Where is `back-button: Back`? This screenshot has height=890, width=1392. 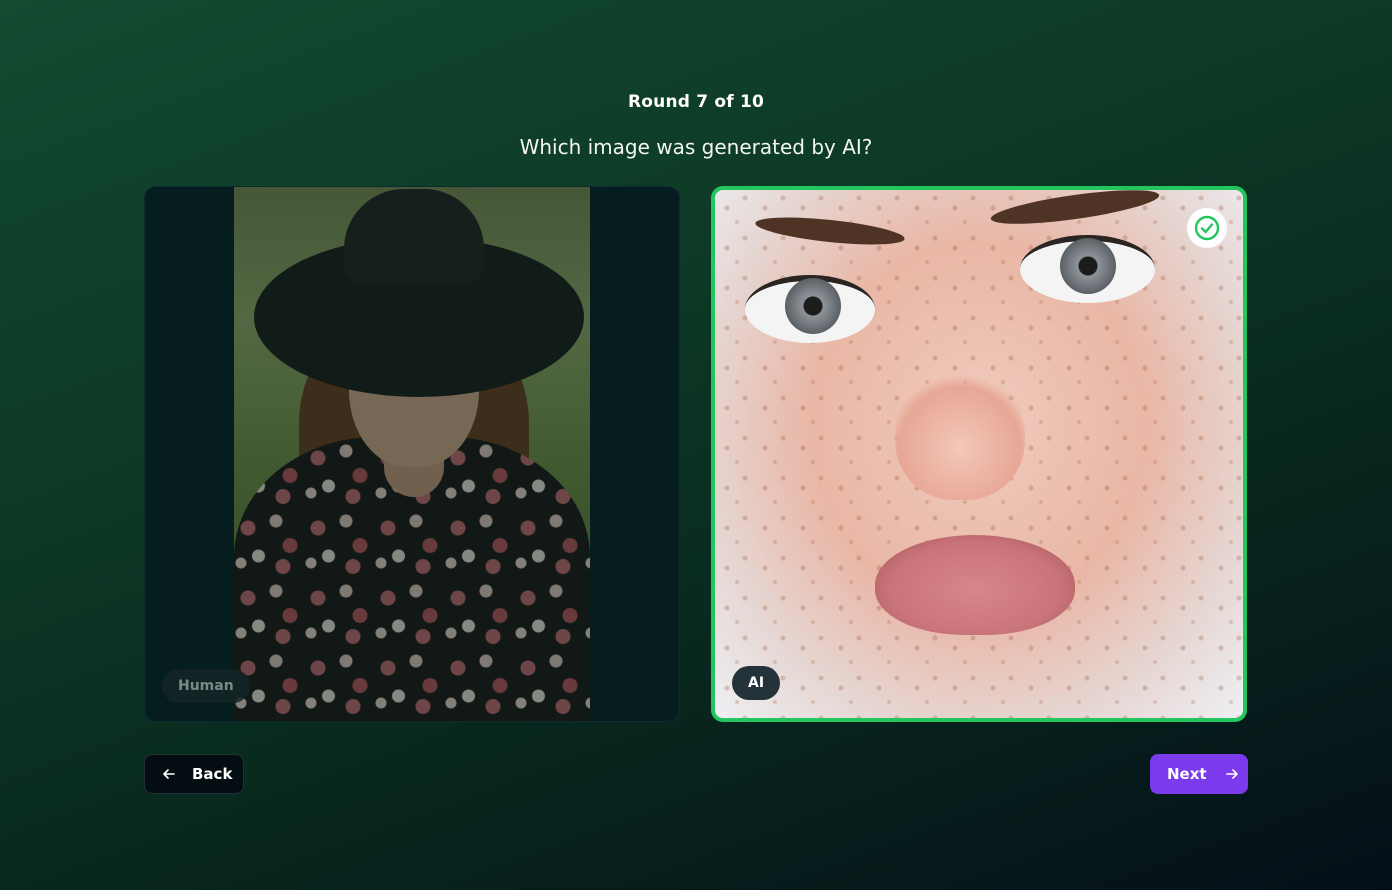
back-button: Back is located at coordinates (194, 774).